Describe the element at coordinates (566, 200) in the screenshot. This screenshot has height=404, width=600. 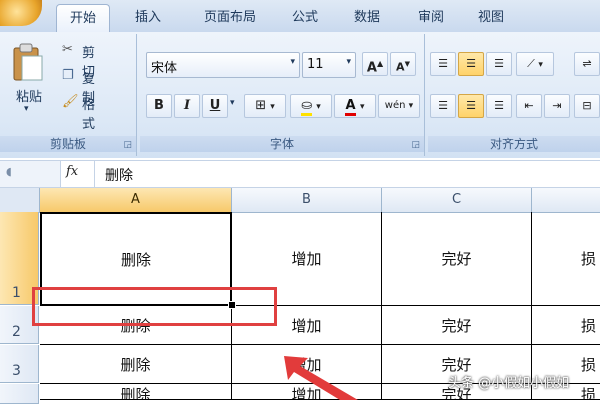
I see `column-header-d` at that location.